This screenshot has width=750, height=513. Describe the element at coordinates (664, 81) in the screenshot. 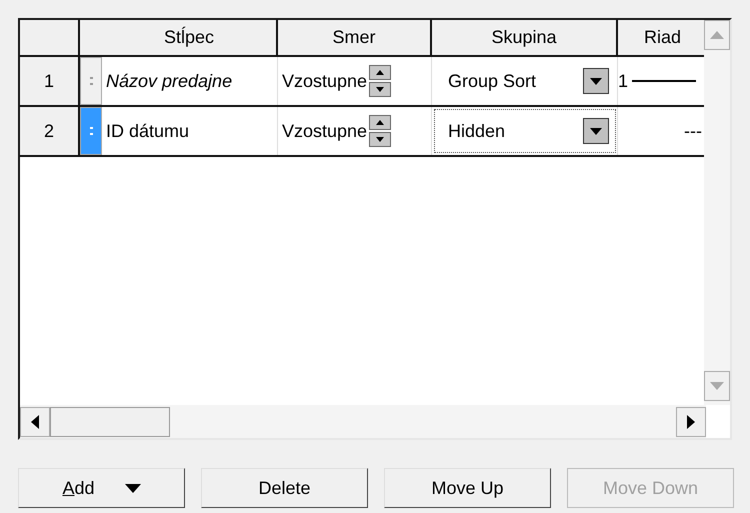

I see `connector-line` at that location.